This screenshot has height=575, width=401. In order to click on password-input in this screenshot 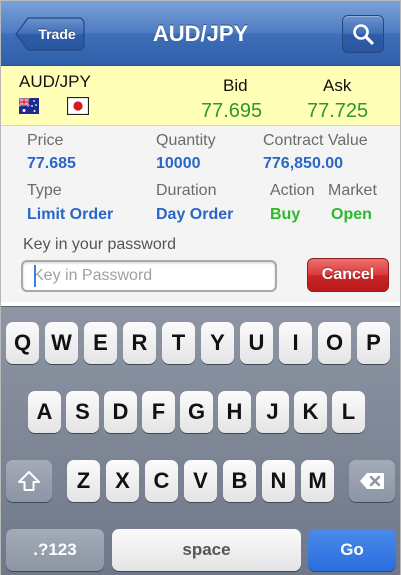, I will do `click(149, 276)`.